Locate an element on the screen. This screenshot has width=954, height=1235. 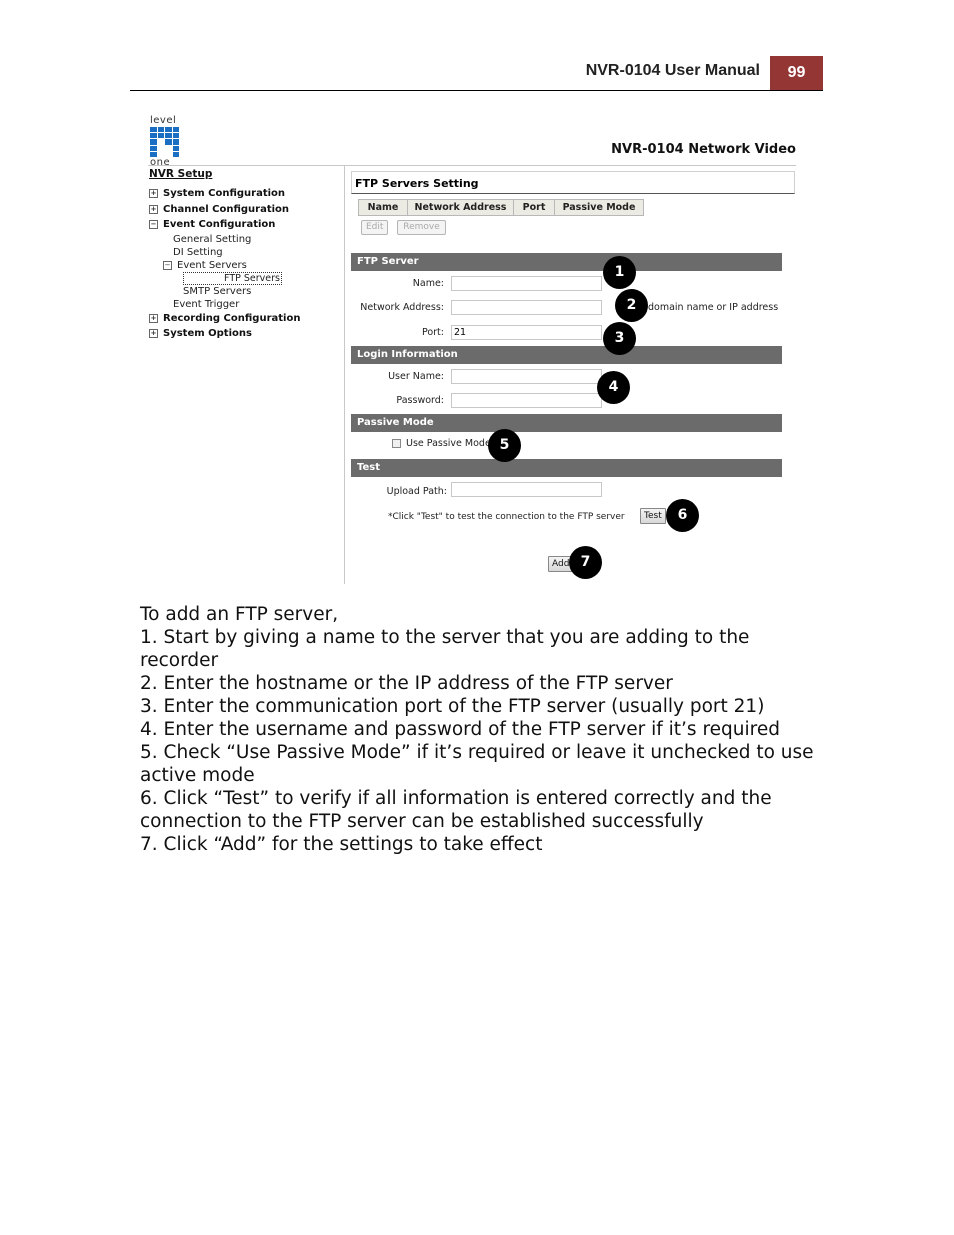
sidebar-item-label: System Options is located at coordinates (207, 334).